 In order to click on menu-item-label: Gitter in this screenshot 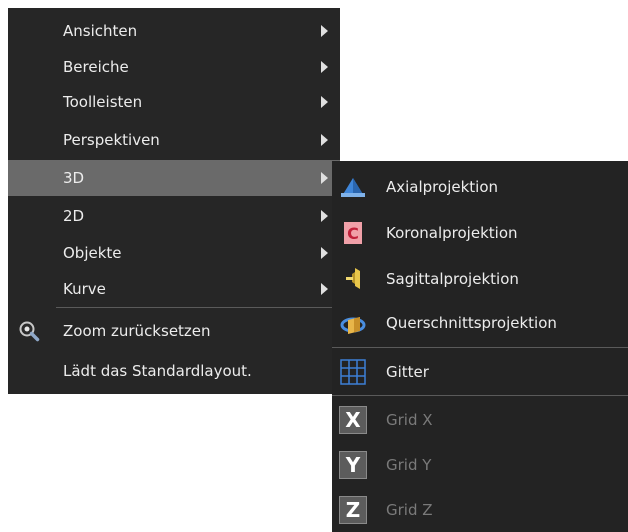, I will do `click(407, 372)`.